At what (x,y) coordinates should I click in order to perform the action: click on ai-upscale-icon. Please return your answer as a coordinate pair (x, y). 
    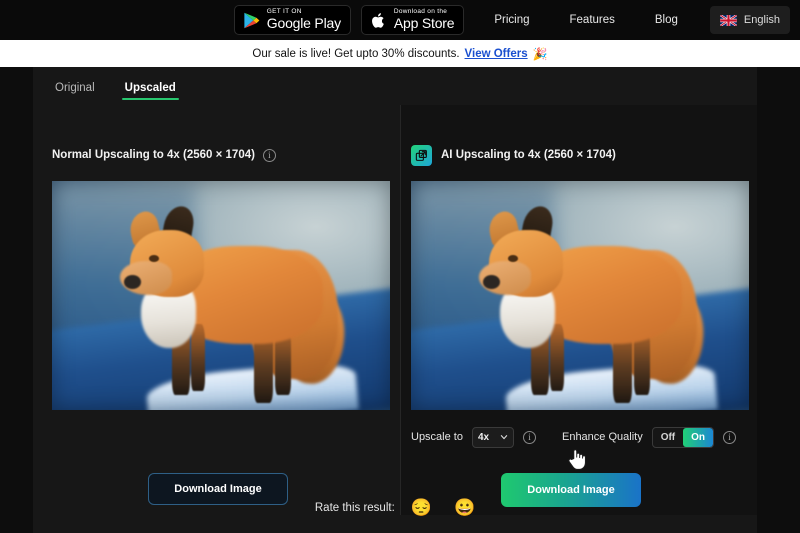
    Looking at the image, I should click on (421, 155).